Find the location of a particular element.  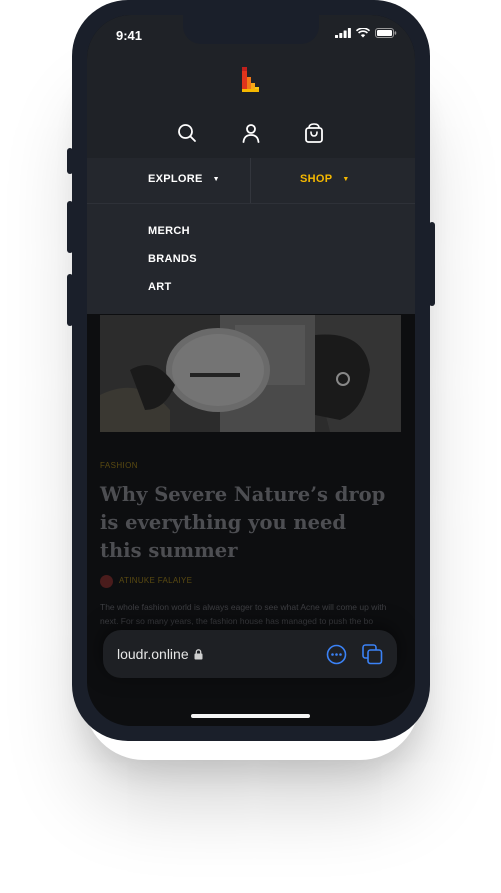

battery-icon is located at coordinates (386, 33).